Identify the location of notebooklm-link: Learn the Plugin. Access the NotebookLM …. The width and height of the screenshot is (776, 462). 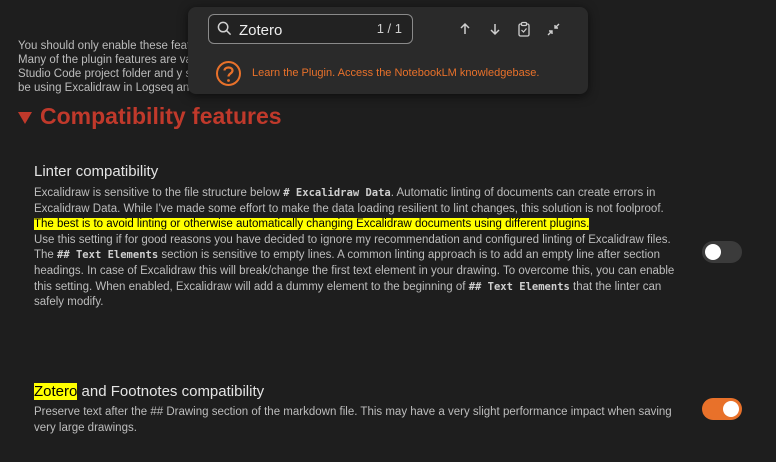
(395, 73).